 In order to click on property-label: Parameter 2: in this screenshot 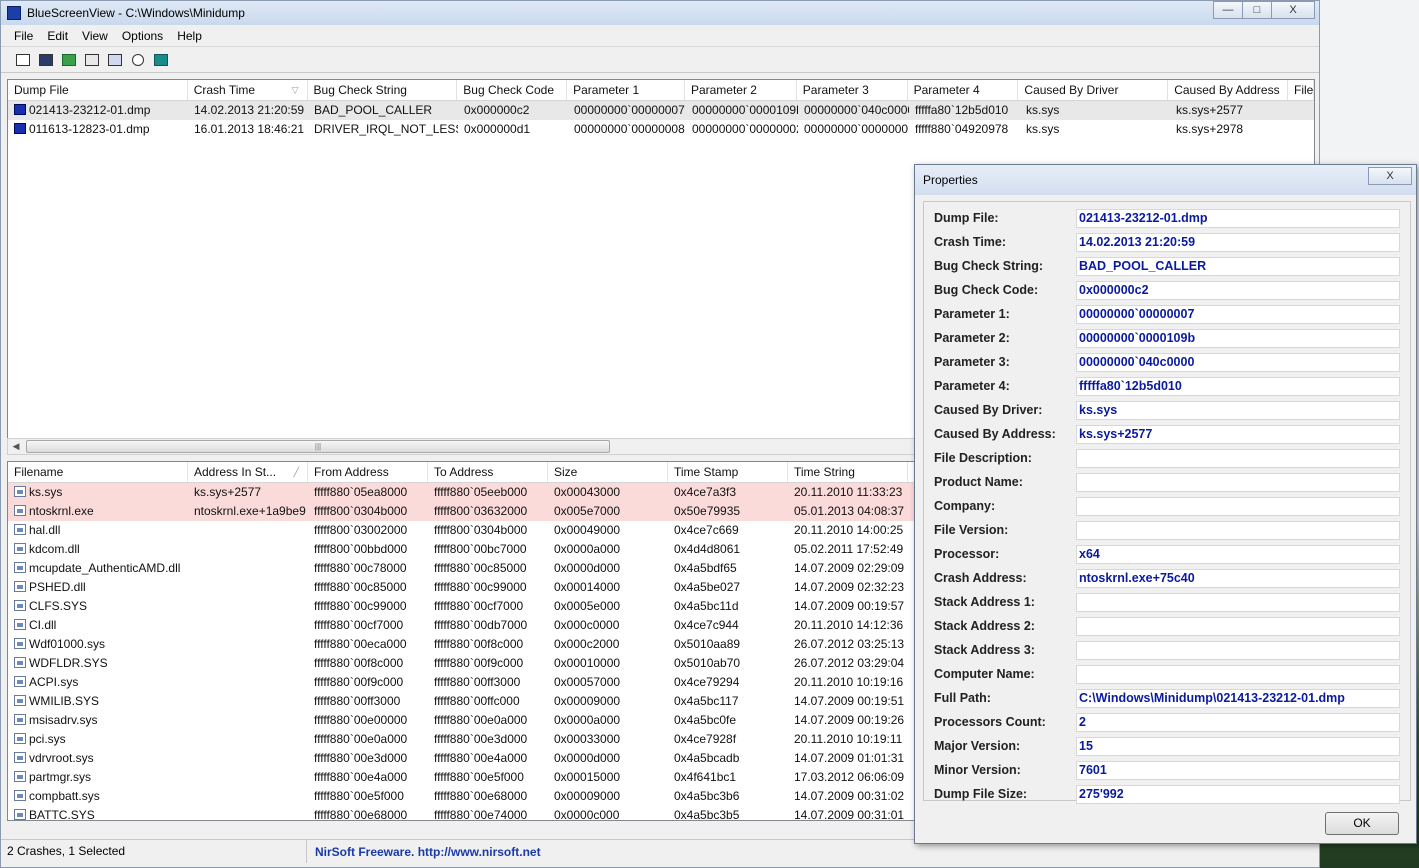, I will do `click(972, 338)`.